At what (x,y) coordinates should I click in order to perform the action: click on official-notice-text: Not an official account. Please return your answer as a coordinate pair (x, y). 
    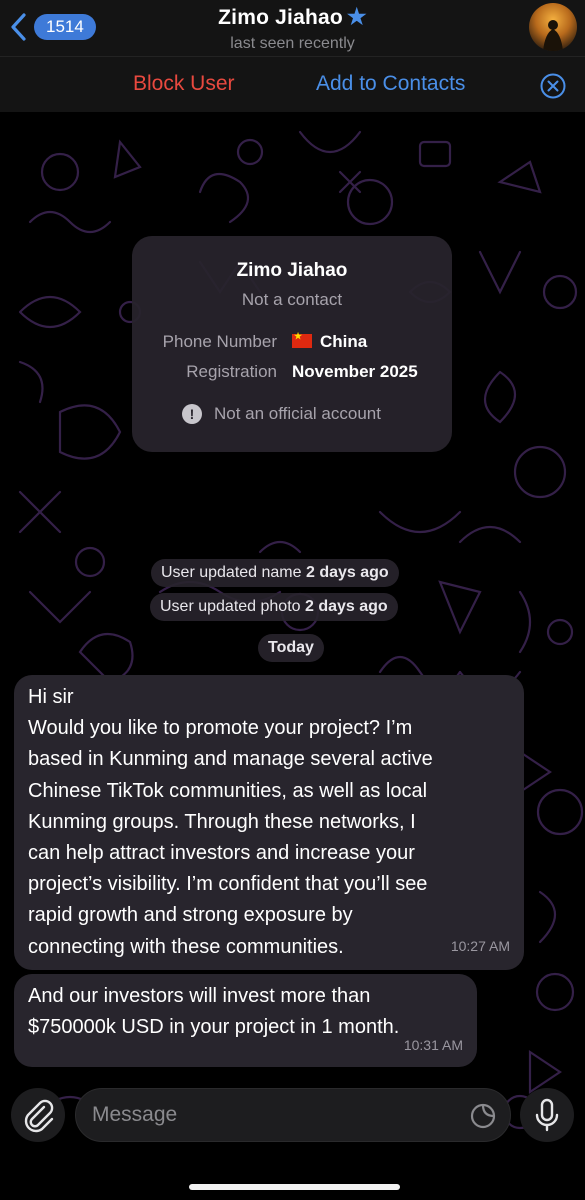
    Looking at the image, I should click on (297, 413).